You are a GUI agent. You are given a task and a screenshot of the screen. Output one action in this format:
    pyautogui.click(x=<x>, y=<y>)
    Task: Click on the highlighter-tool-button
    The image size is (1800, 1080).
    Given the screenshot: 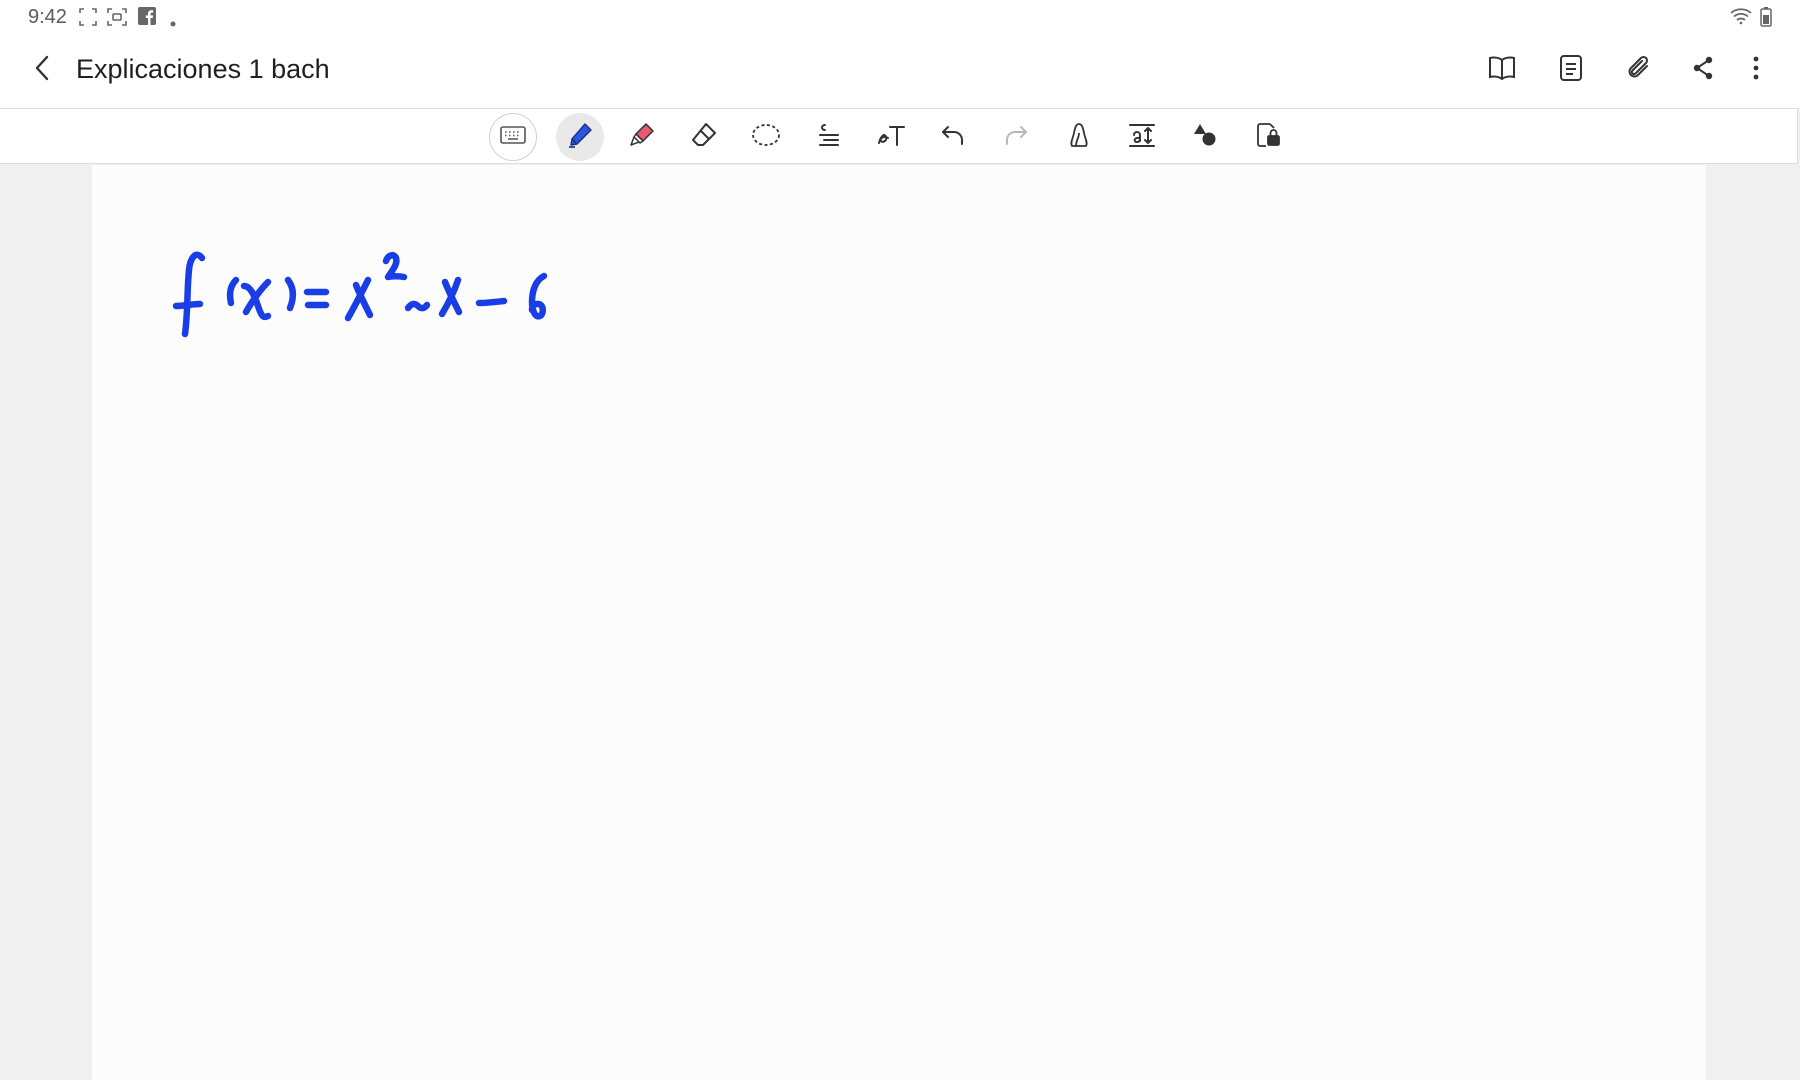 What is the action you would take?
    pyautogui.click(x=642, y=137)
    